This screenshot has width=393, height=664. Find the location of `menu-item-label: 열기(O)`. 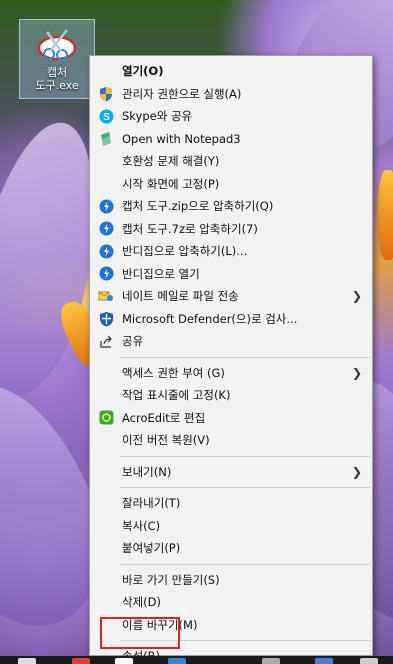

menu-item-label: 열기(O) is located at coordinates (143, 71).